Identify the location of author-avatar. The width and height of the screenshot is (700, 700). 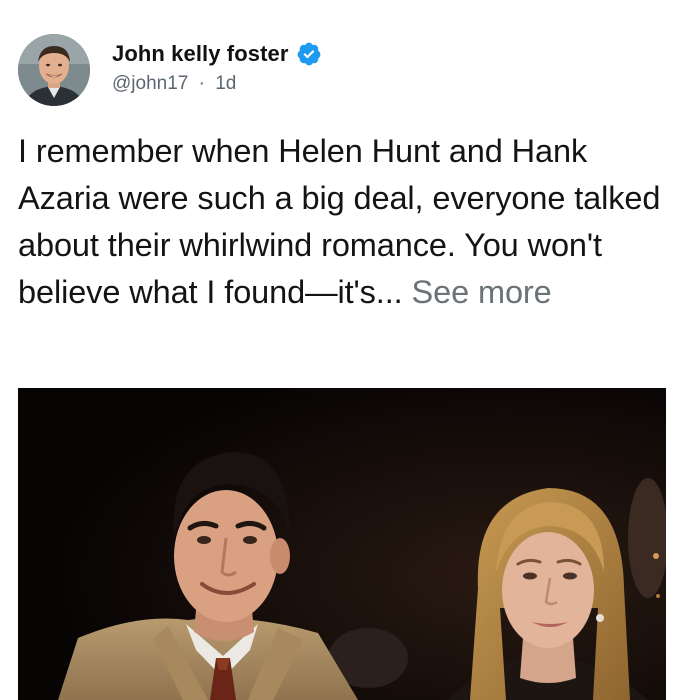
(54, 70).